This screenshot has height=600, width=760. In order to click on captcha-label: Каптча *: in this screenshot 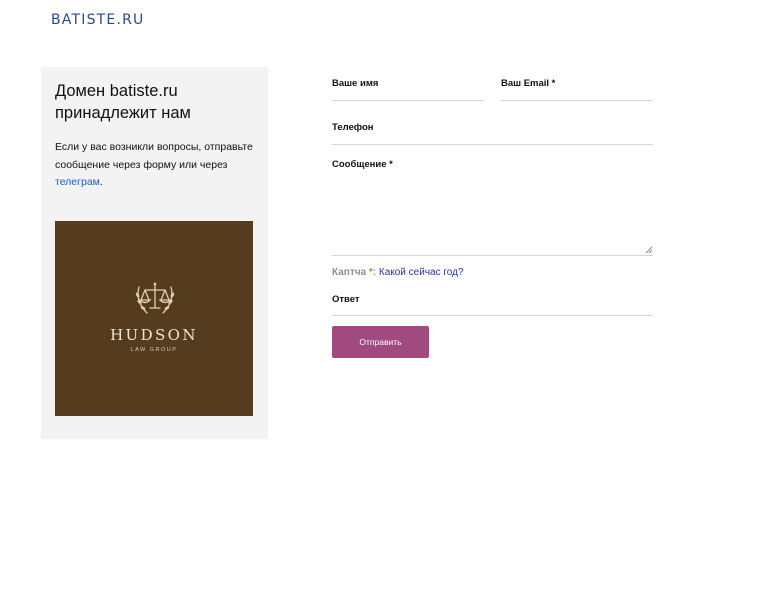, I will do `click(354, 272)`.